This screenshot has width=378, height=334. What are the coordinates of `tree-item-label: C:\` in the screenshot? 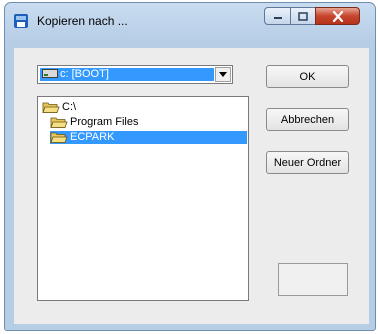 It's located at (69, 107).